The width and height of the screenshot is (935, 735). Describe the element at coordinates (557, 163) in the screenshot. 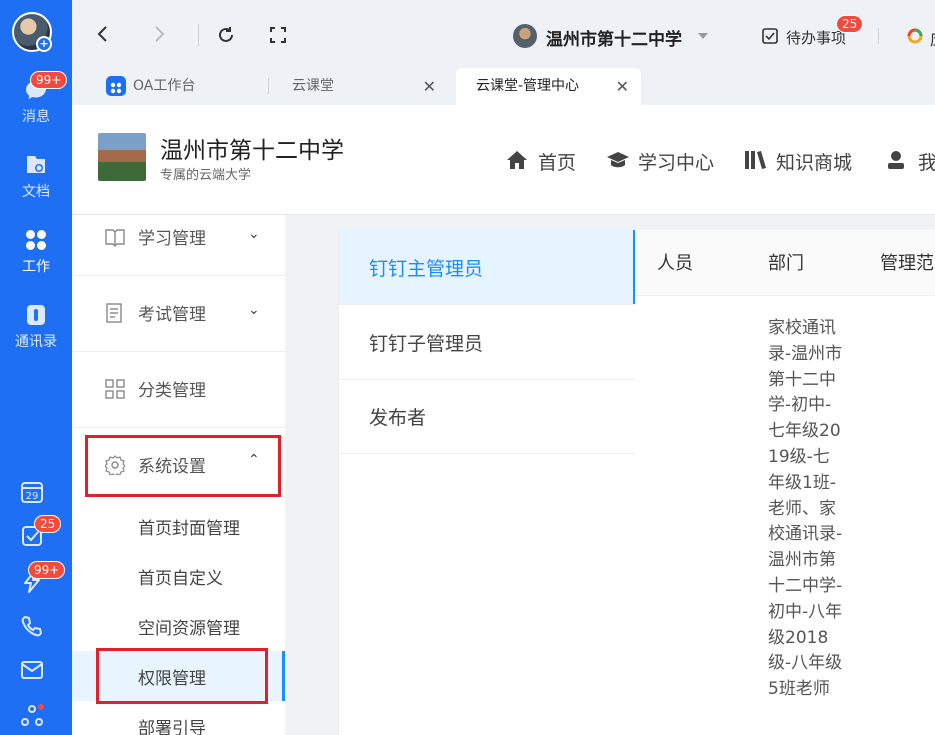

I see `nav-label: 首页` at that location.